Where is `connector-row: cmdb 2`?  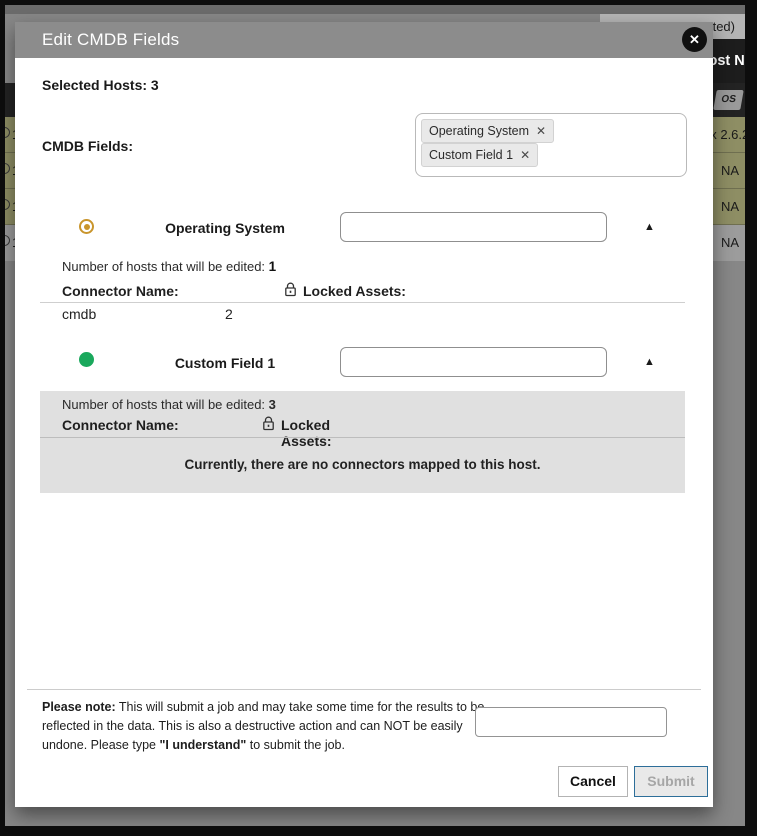
connector-row: cmdb 2 is located at coordinates (147, 314).